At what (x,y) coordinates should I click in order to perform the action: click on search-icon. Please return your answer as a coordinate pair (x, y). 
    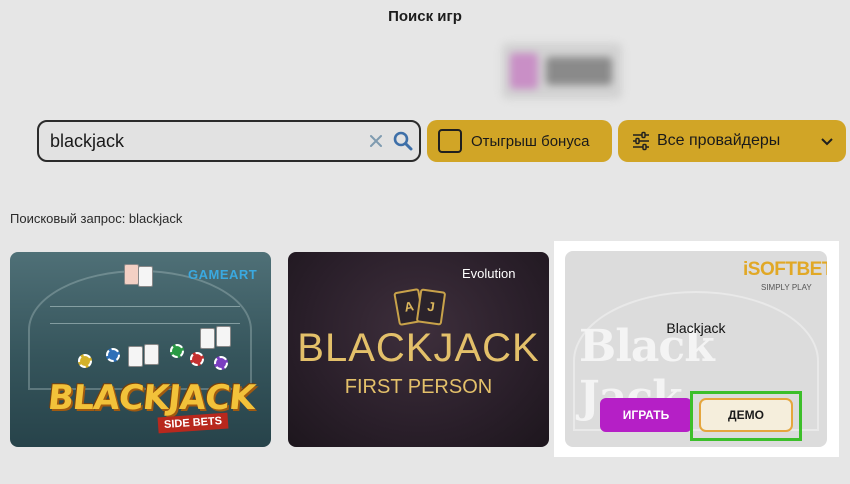
    Looking at the image, I should click on (403, 141).